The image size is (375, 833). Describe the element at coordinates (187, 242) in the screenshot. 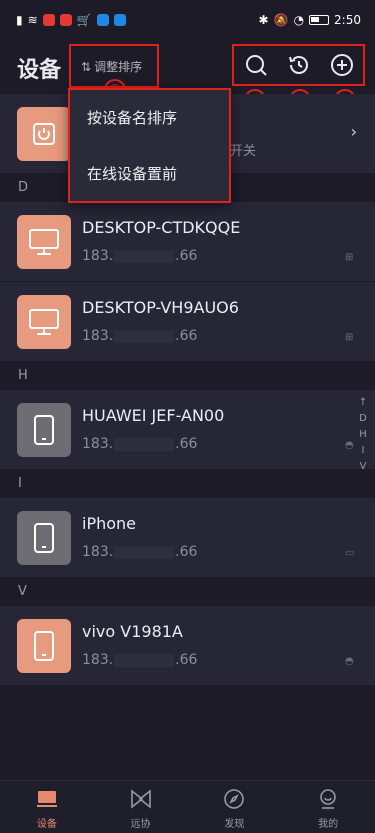

I see `list-item-device: DESKTOP-CTDKQQE 183. .66 ⊞` at that location.